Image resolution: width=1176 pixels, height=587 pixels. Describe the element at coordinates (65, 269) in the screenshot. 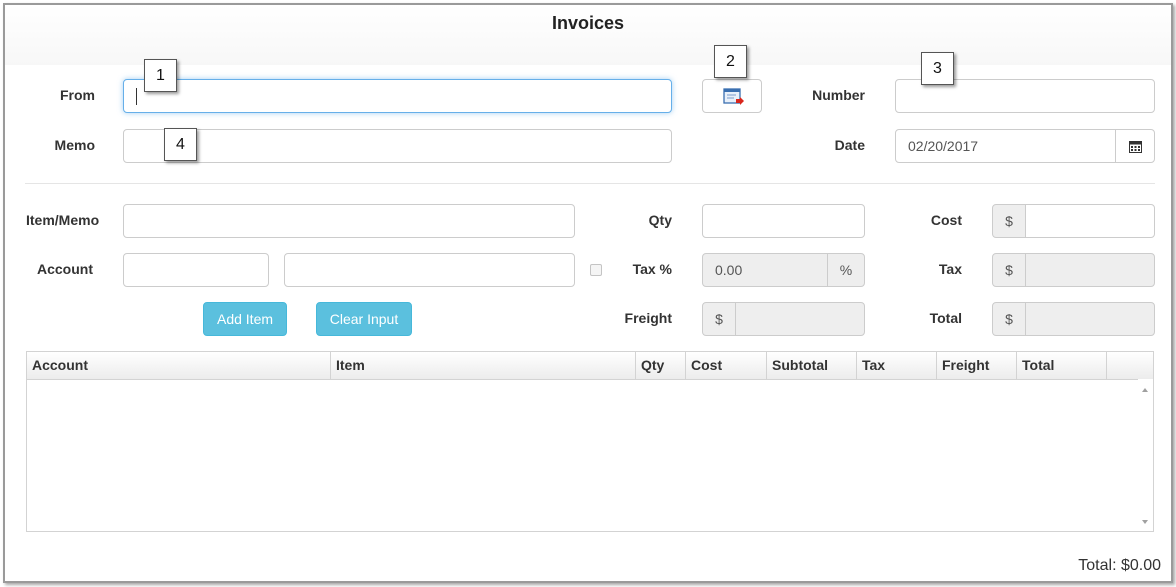

I see `account-label: Account` at that location.